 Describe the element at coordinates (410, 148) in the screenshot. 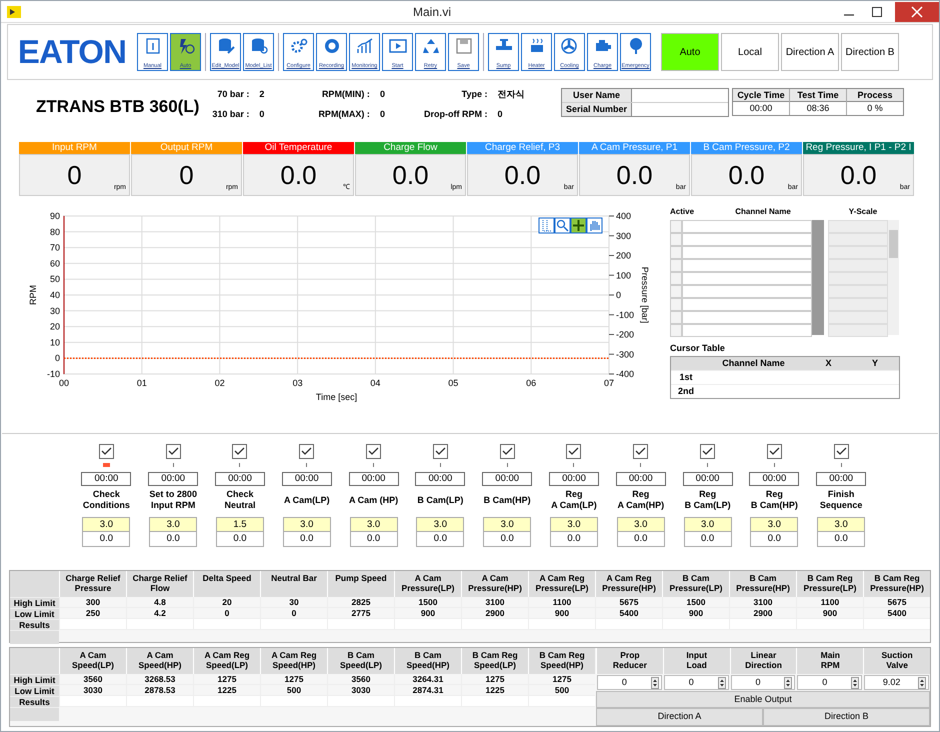

I see `gauge-header: Charge Flow` at that location.